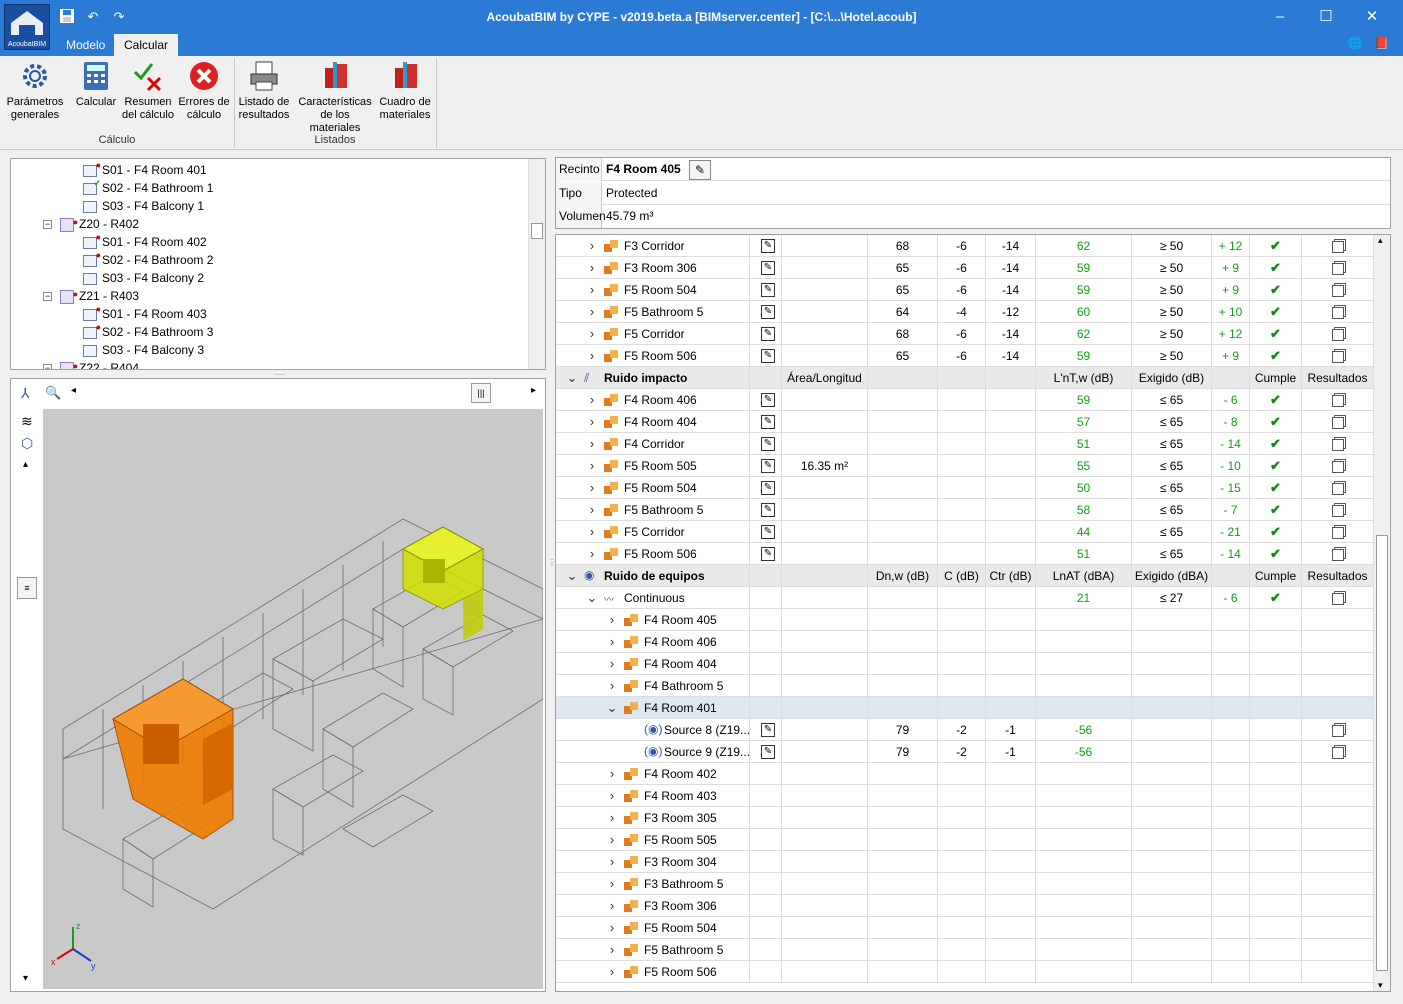  I want to click on impact-row: › F4 Corridor ✎ 51 ≤ 65- 14 ✔, so click(965, 444).